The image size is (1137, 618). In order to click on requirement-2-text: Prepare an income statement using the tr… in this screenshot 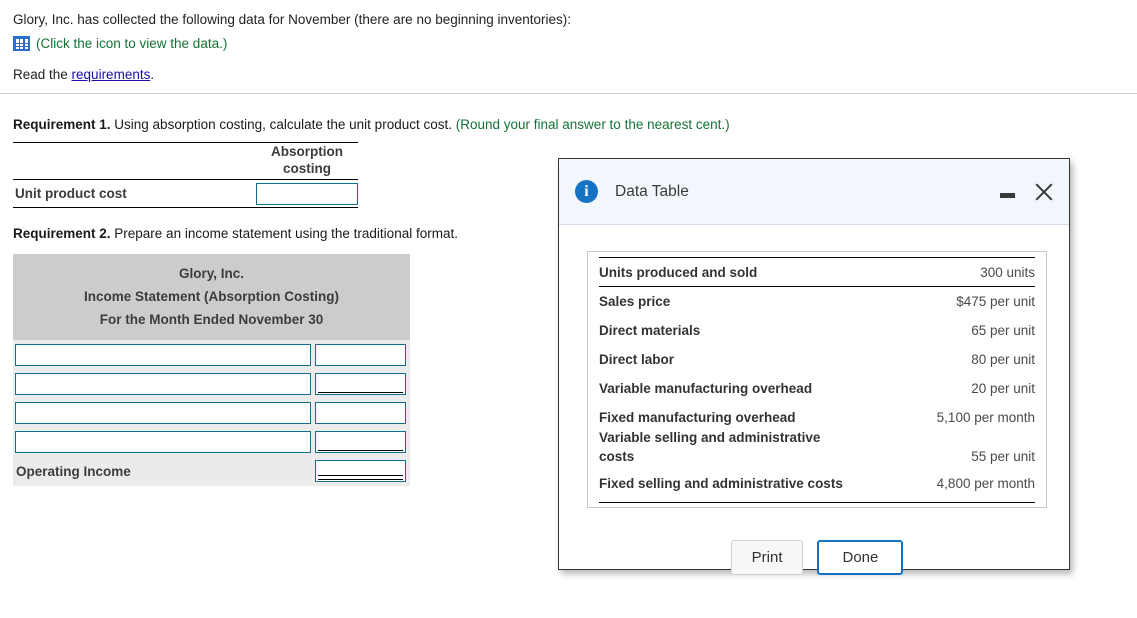, I will do `click(284, 233)`.